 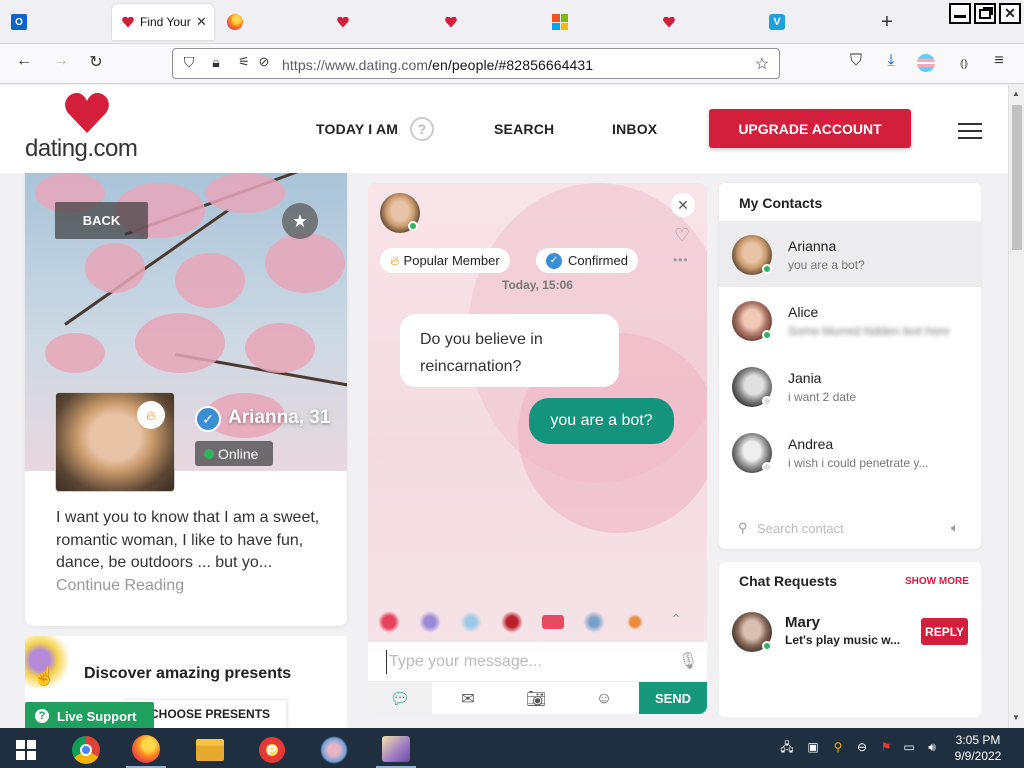 What do you see at coordinates (673, 698) in the screenshot?
I see `send-button: SEND` at bounding box center [673, 698].